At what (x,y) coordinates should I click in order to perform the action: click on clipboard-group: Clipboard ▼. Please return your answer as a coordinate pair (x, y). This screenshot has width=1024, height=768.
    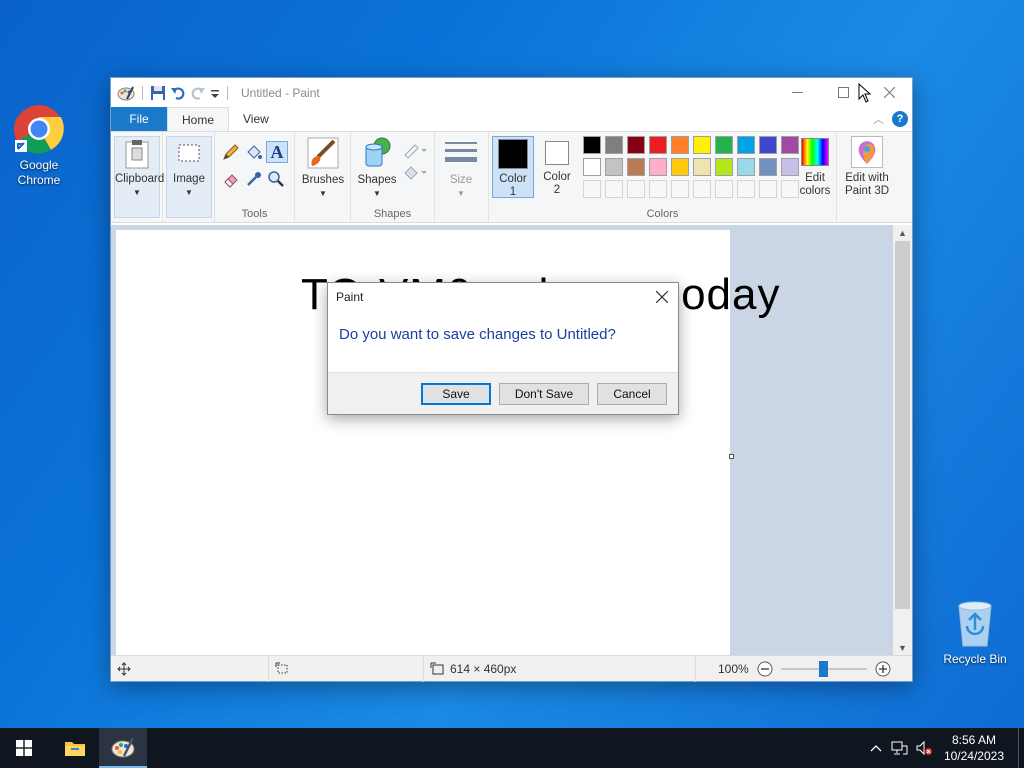
    Looking at the image, I should click on (137, 177).